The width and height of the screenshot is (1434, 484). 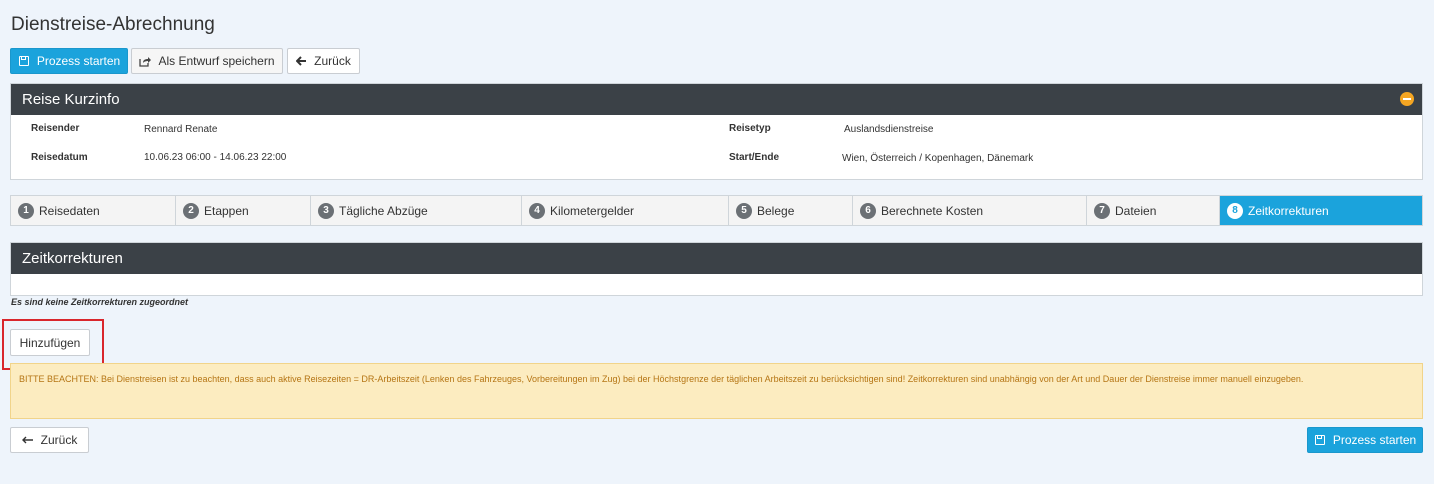 What do you see at coordinates (537, 210) in the screenshot?
I see `step-number: 4` at bounding box center [537, 210].